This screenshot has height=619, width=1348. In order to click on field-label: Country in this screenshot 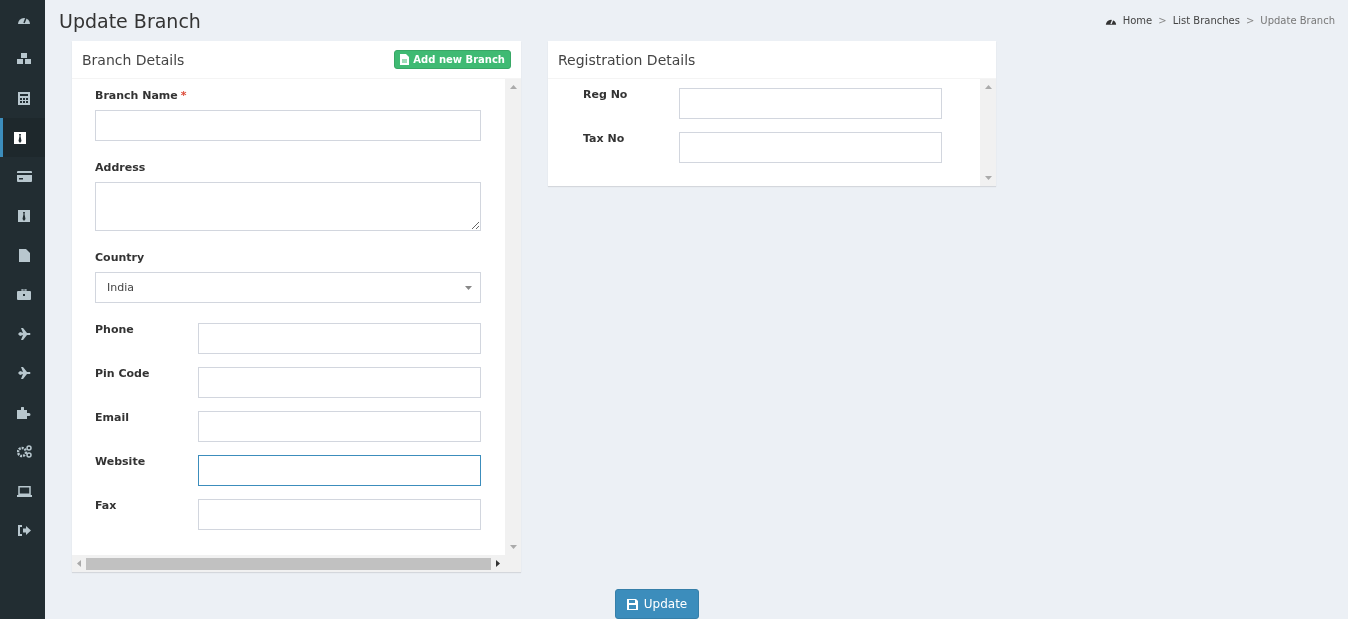, I will do `click(120, 257)`.